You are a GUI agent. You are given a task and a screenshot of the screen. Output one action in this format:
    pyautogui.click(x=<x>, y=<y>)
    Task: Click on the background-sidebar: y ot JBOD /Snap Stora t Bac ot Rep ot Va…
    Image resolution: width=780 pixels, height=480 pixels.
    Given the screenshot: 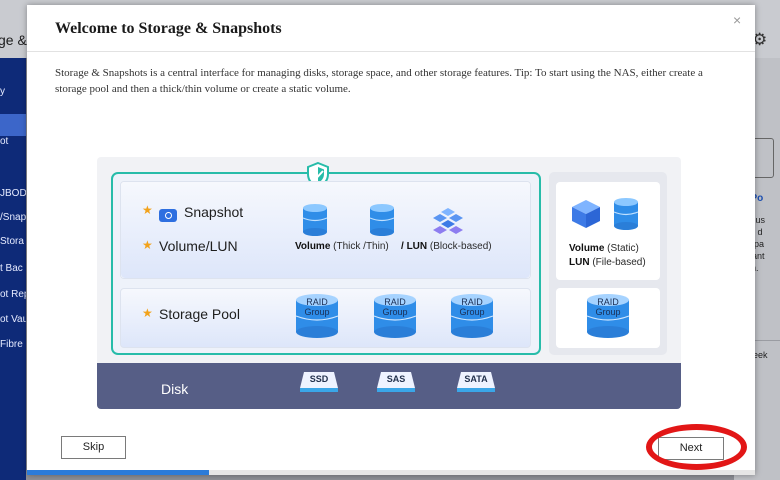 What is the action you would take?
    pyautogui.click(x=13, y=269)
    